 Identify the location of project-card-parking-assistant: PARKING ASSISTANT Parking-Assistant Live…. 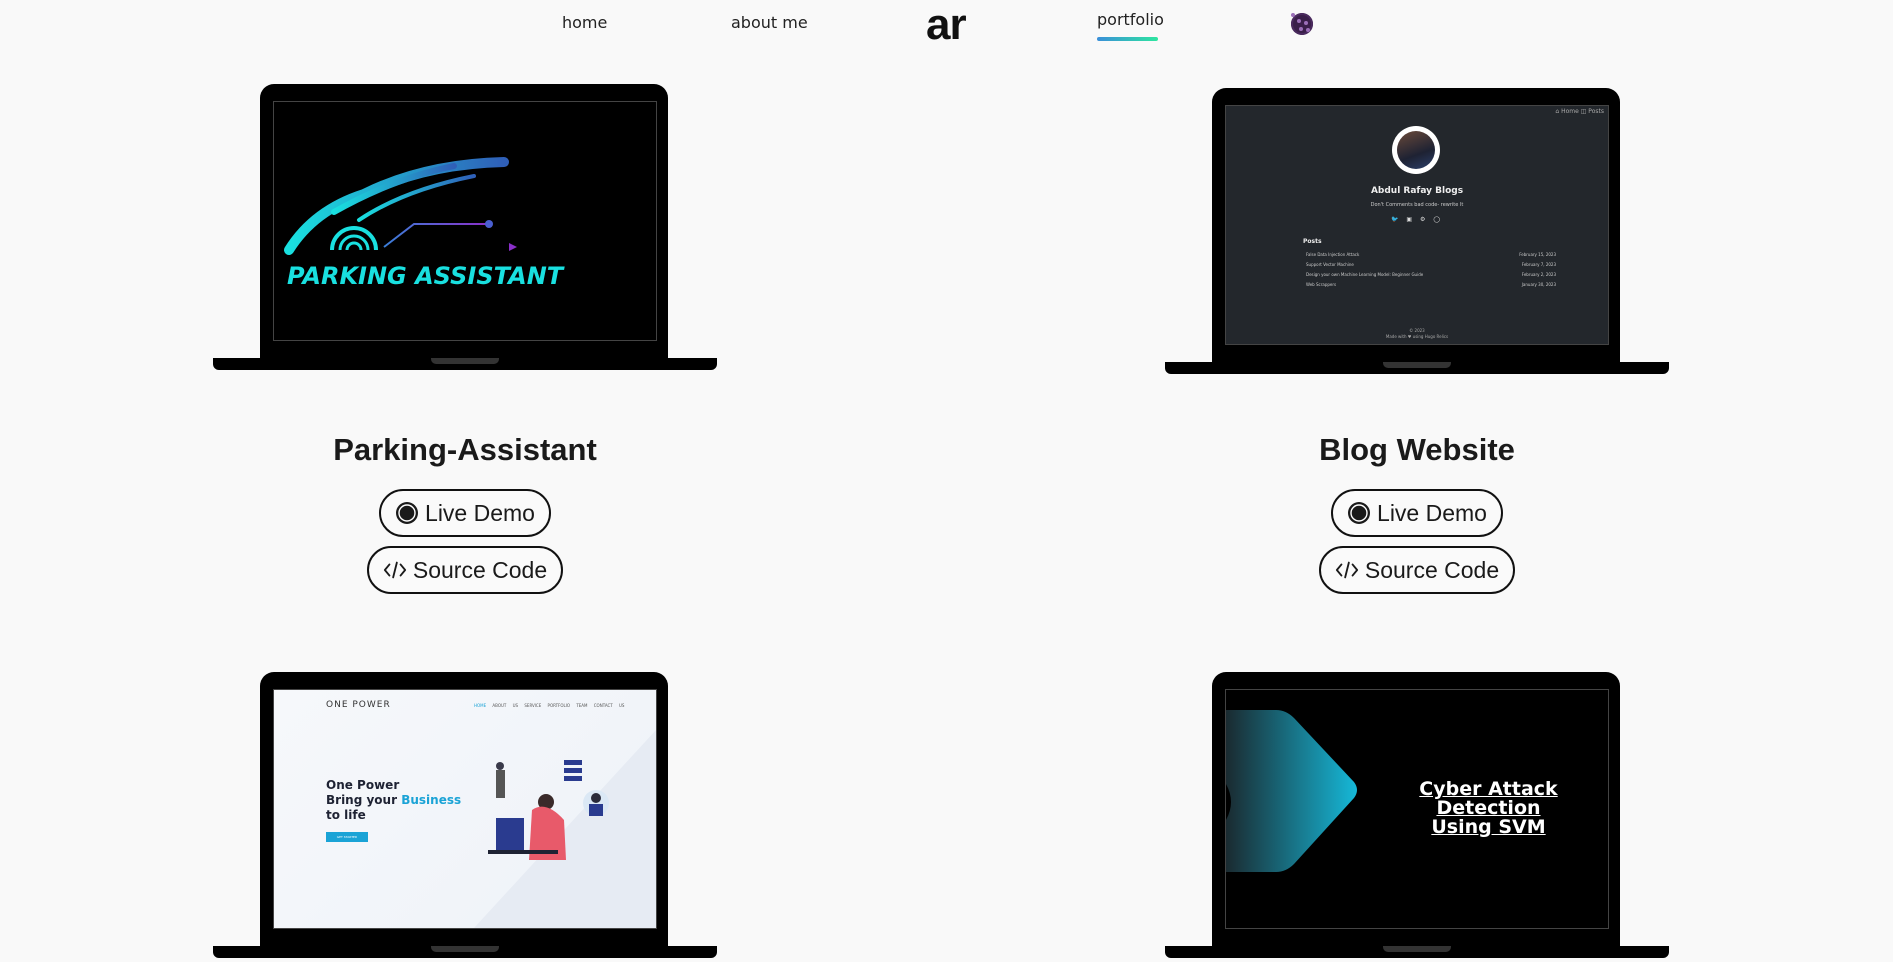
(465, 339).